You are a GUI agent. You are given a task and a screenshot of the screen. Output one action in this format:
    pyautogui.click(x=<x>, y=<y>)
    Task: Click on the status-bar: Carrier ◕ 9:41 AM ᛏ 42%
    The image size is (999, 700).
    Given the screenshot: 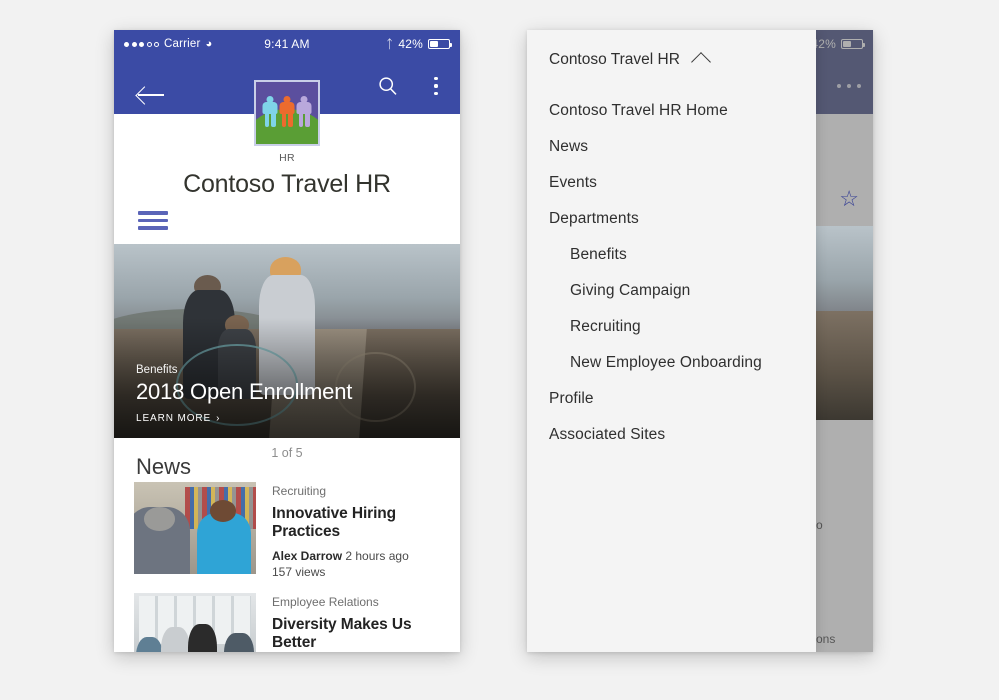 What is the action you would take?
    pyautogui.click(x=287, y=44)
    